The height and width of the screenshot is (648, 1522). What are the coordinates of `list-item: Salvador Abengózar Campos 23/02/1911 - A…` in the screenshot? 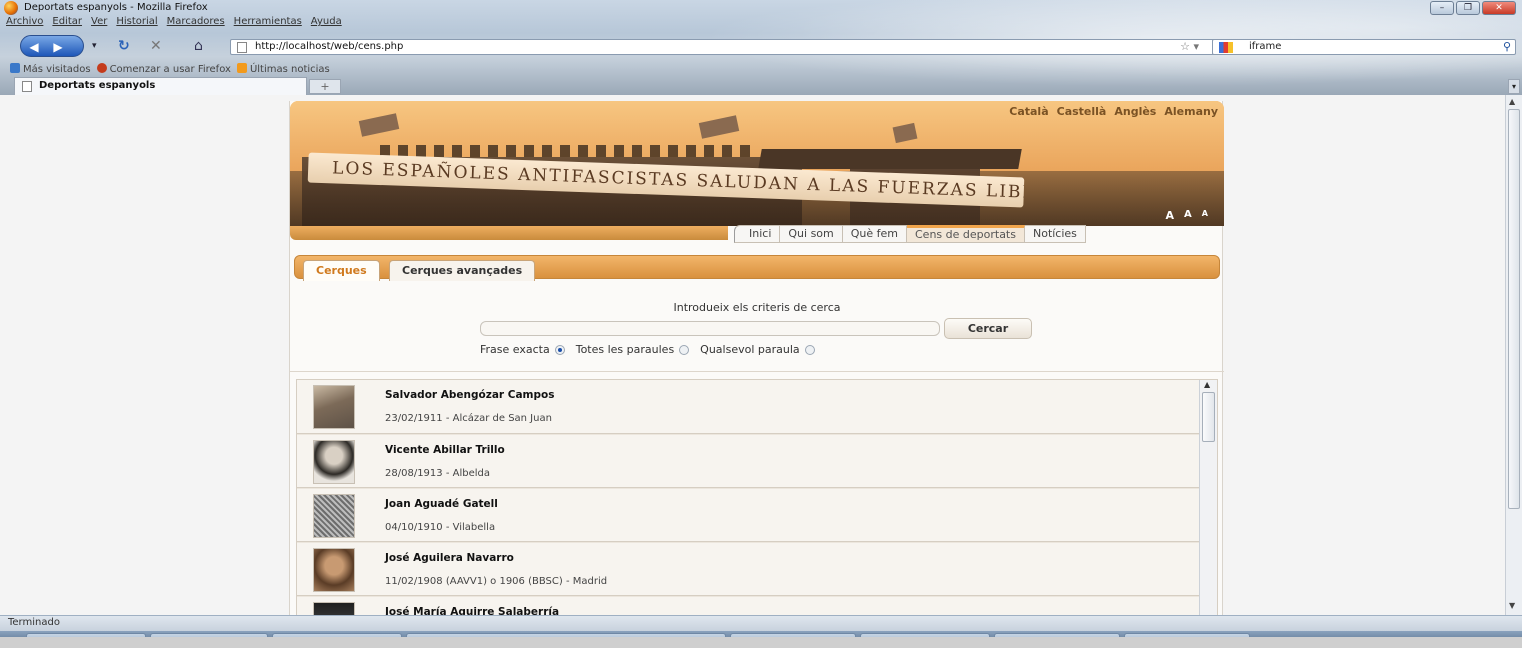 It's located at (748, 407).